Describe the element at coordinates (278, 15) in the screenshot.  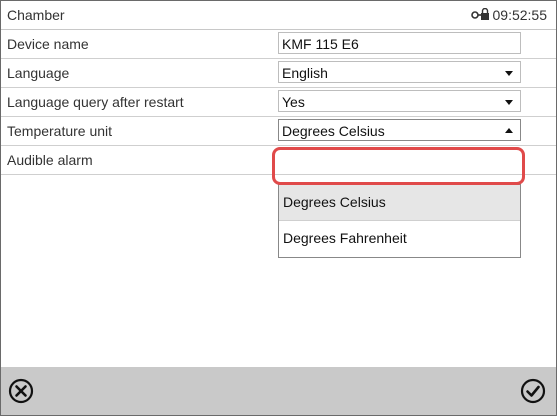
I see `header-bar: Chamber 09:52:55` at that location.